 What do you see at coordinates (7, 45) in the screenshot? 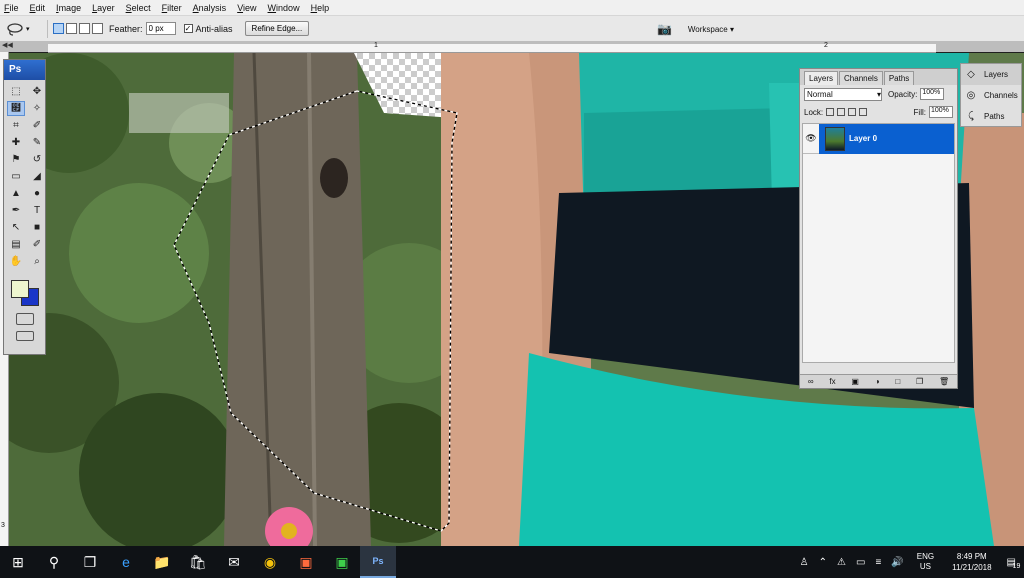
I see `collapse-arrows-icon: ◀◀` at bounding box center [7, 45].